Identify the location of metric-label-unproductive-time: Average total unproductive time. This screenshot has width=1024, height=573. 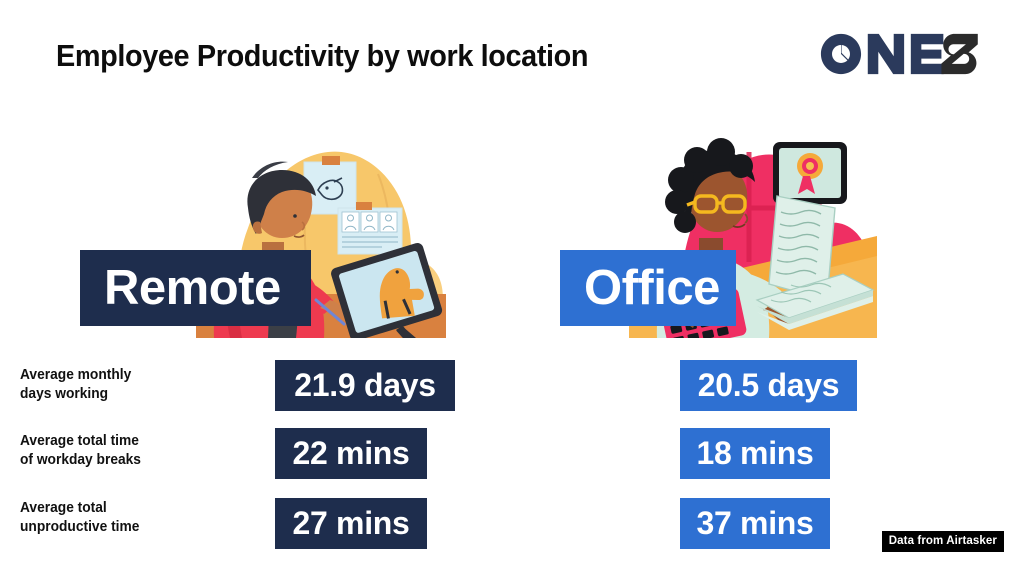
(79, 518).